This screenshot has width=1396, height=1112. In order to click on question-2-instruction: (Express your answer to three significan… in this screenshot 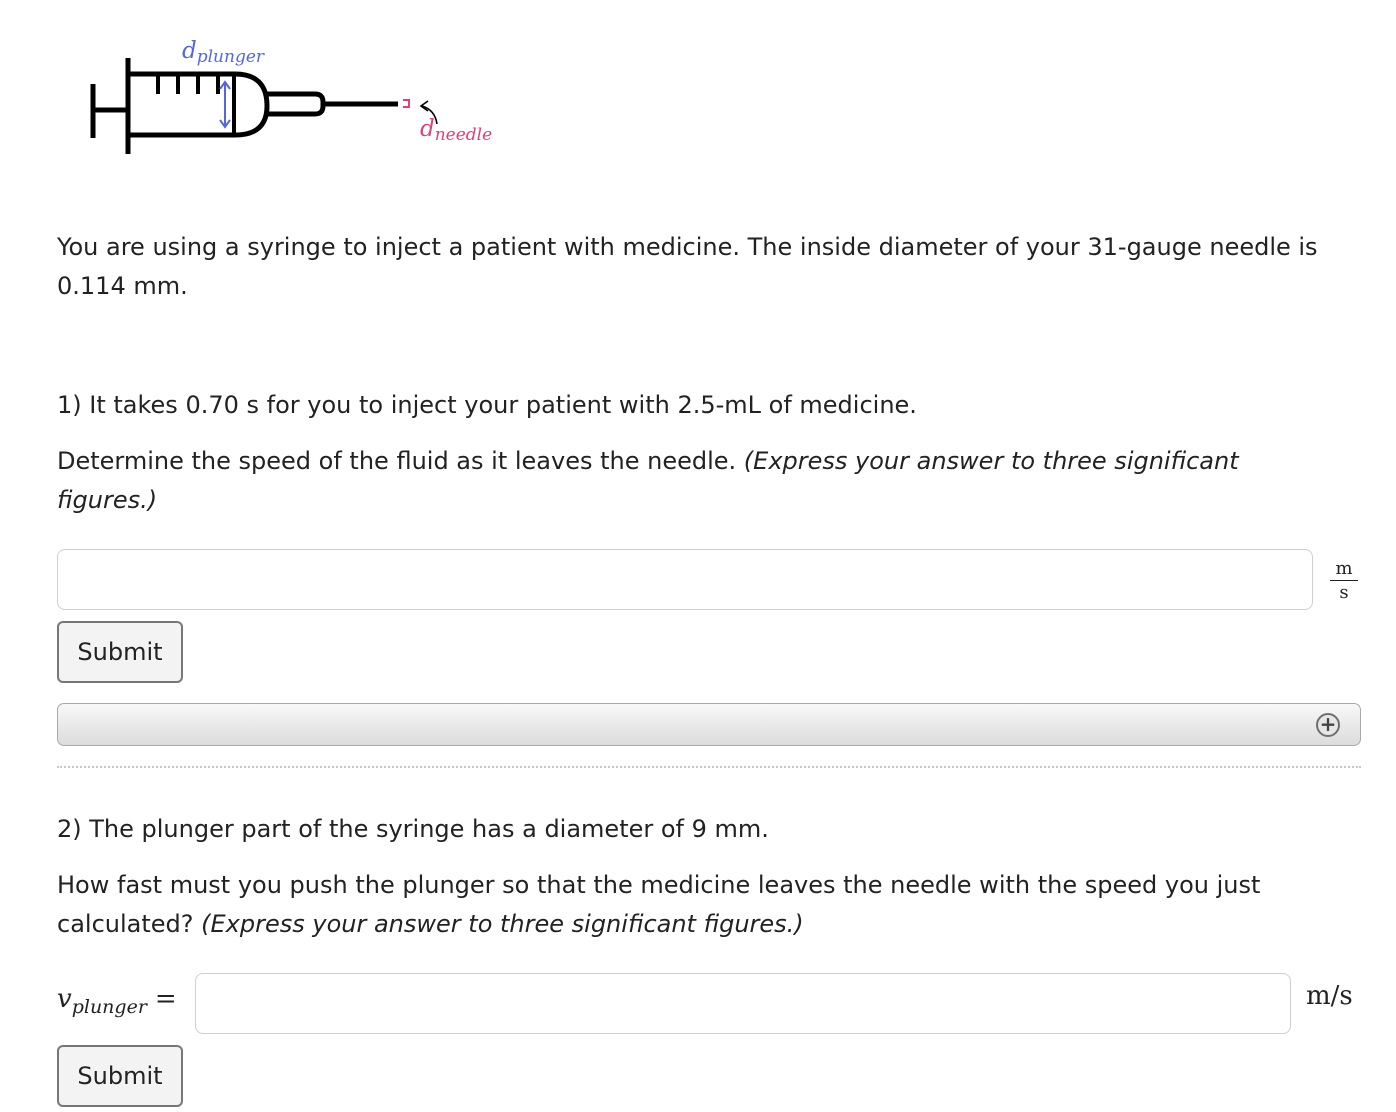, I will do `click(502, 924)`.